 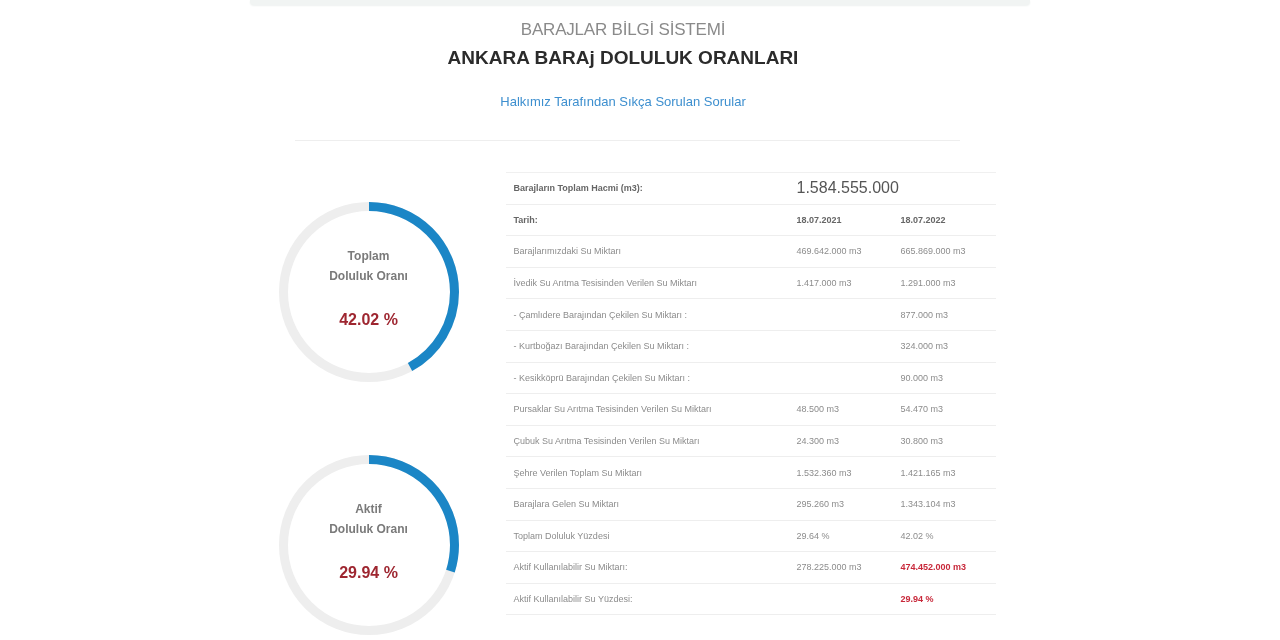 I want to click on page-title: ANKARA BARAj DOLULUK ORANLARI, so click(x=623, y=58).